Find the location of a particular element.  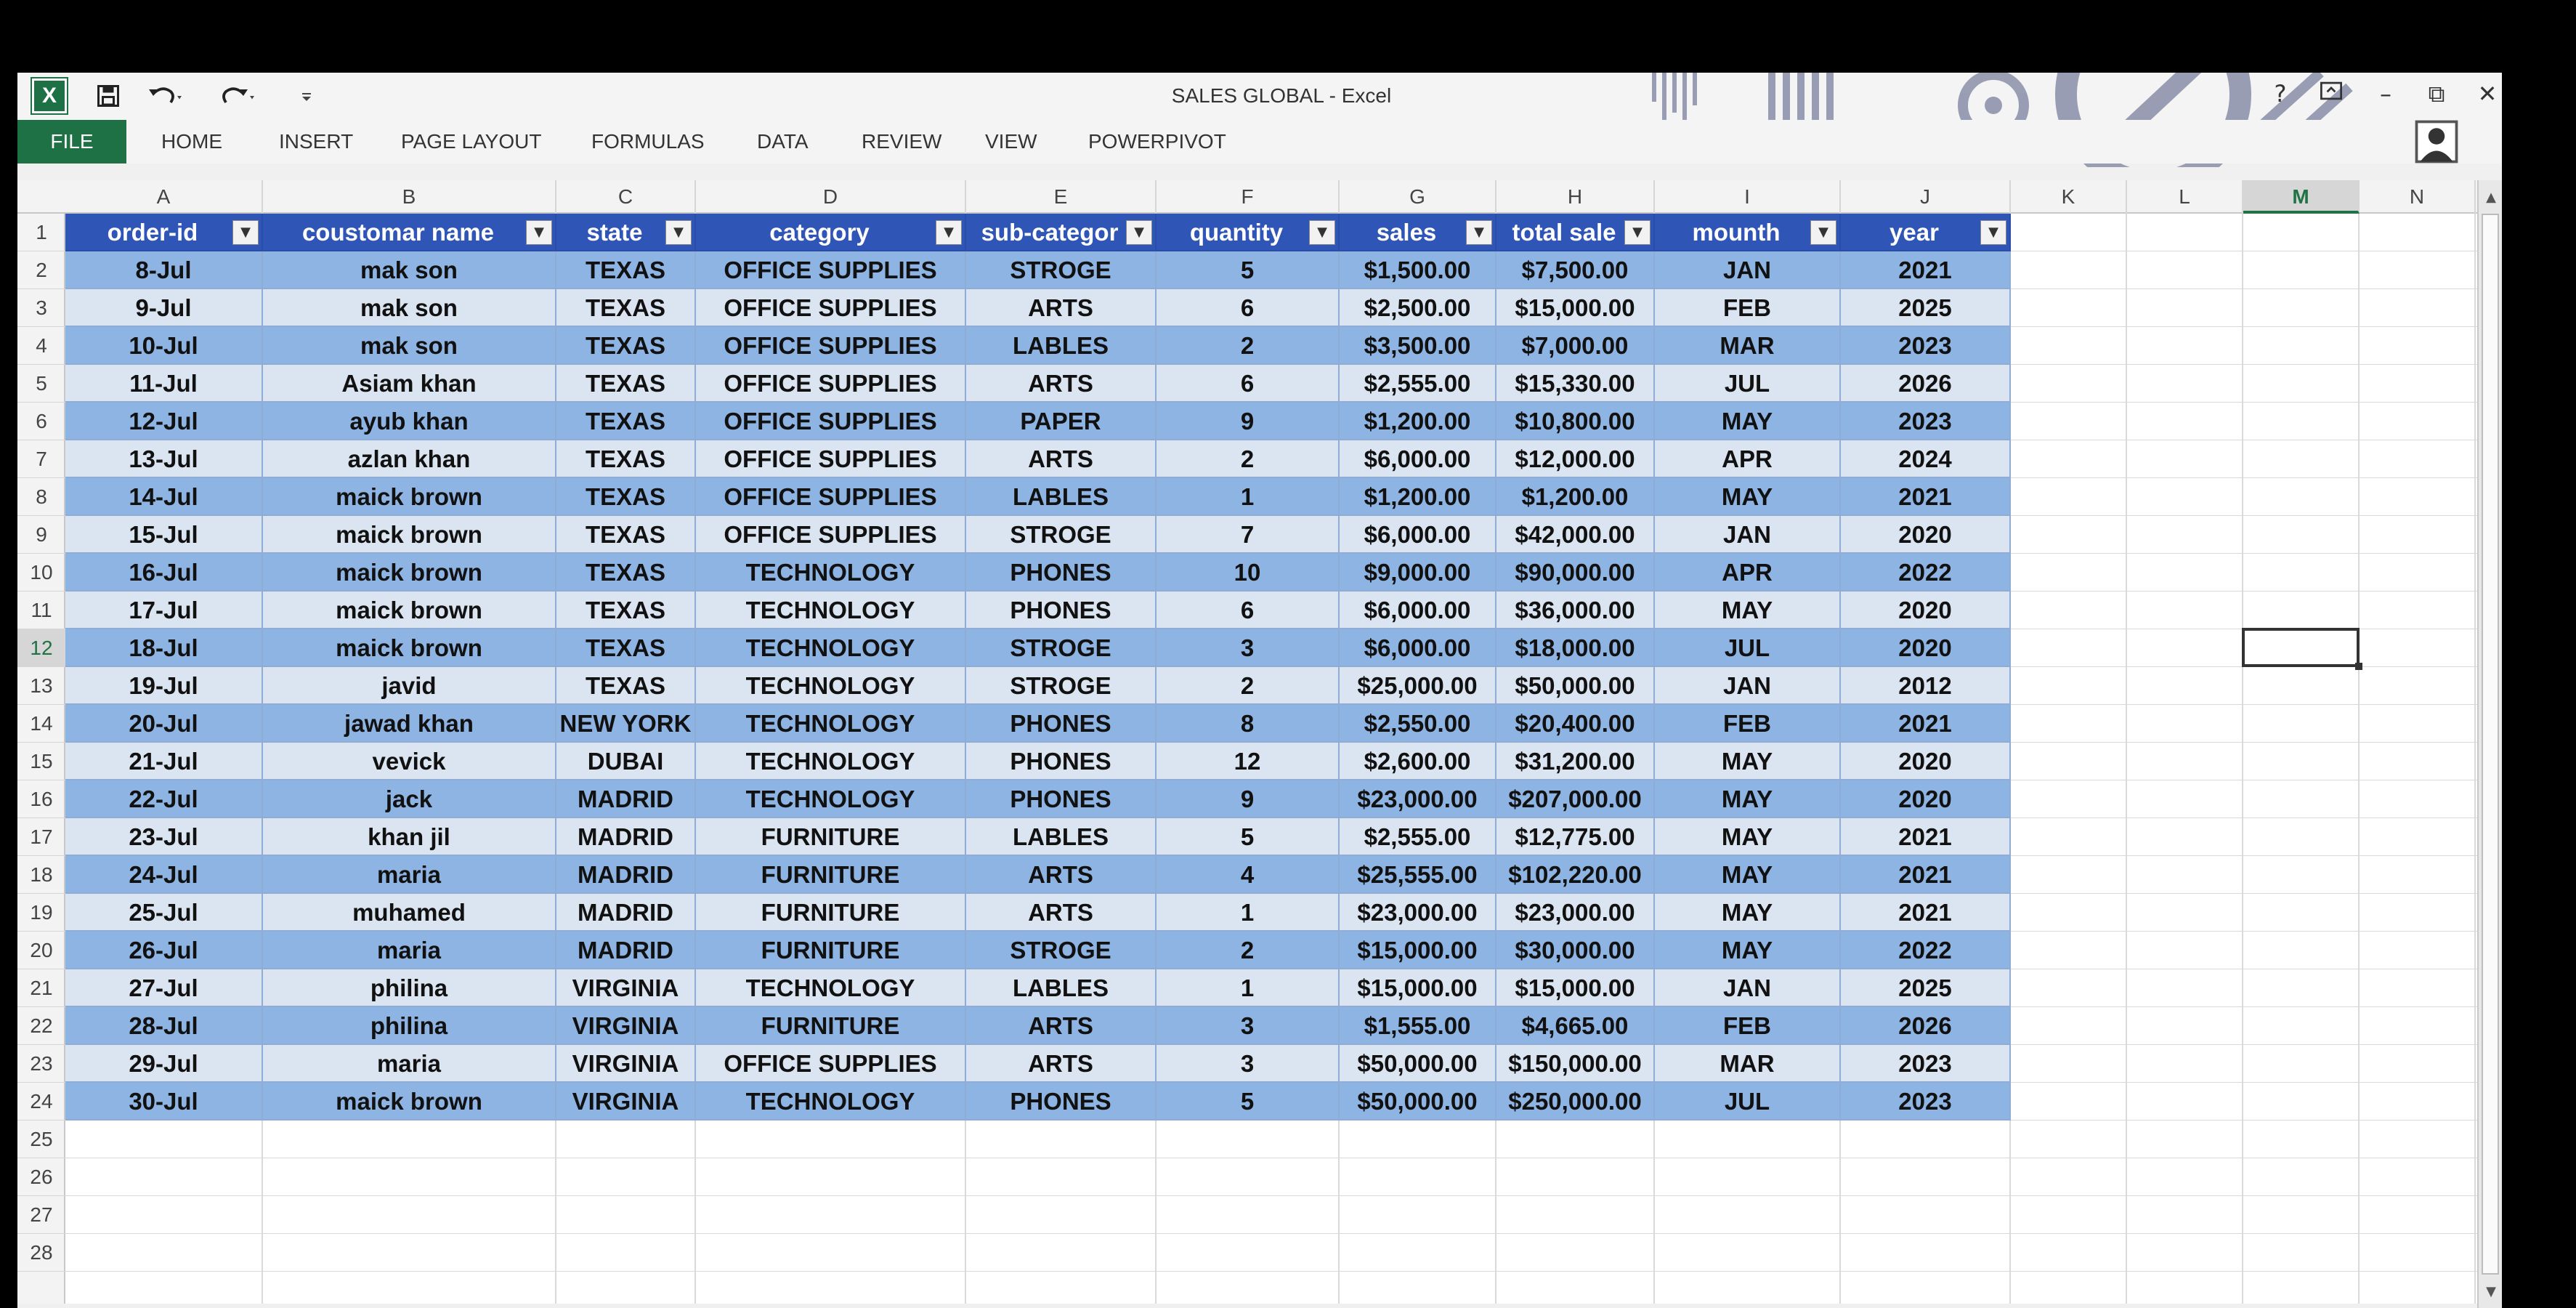

row-header-14: 14 is located at coordinates (41, 724).